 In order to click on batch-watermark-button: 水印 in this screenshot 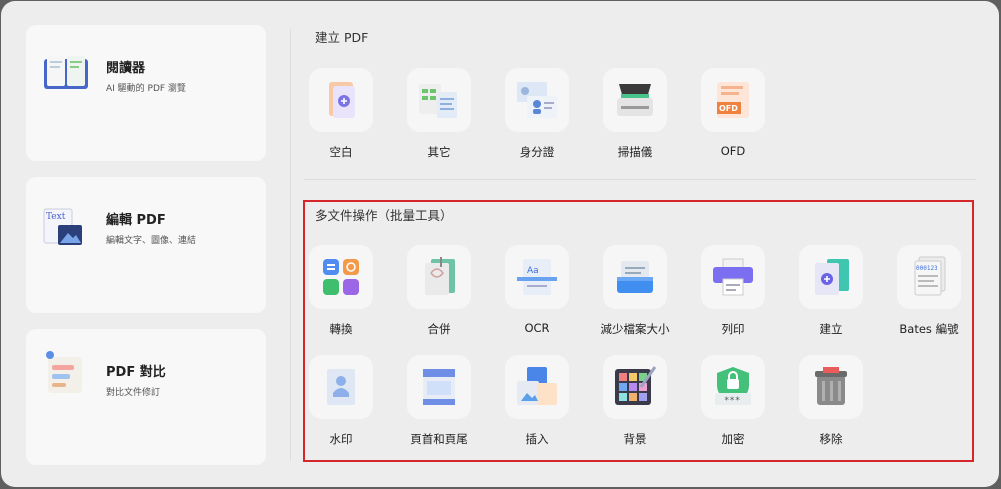, I will do `click(341, 401)`.